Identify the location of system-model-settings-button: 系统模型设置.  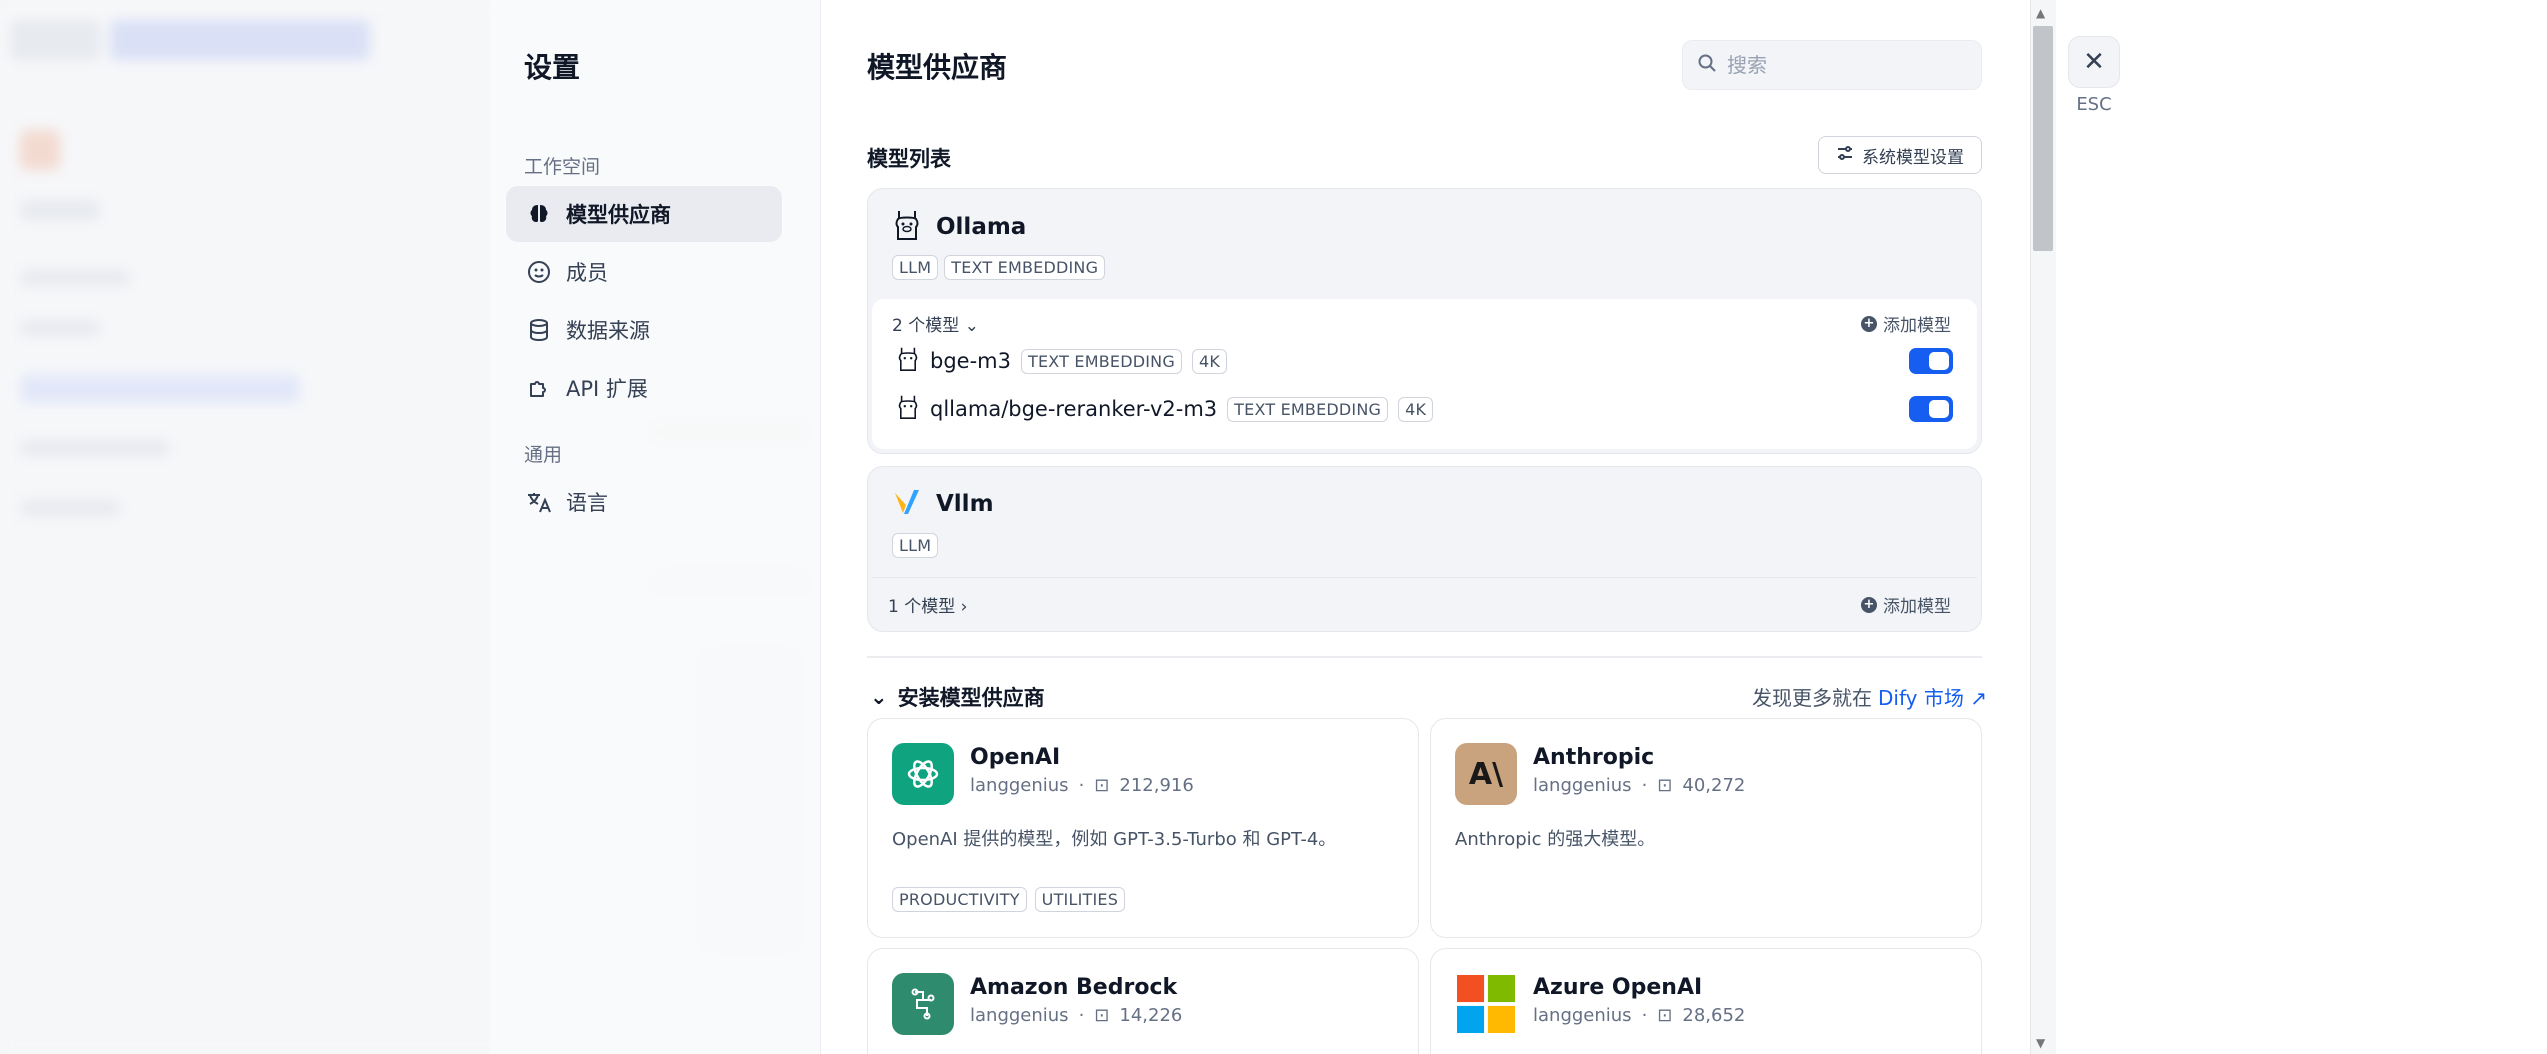
(1900, 155).